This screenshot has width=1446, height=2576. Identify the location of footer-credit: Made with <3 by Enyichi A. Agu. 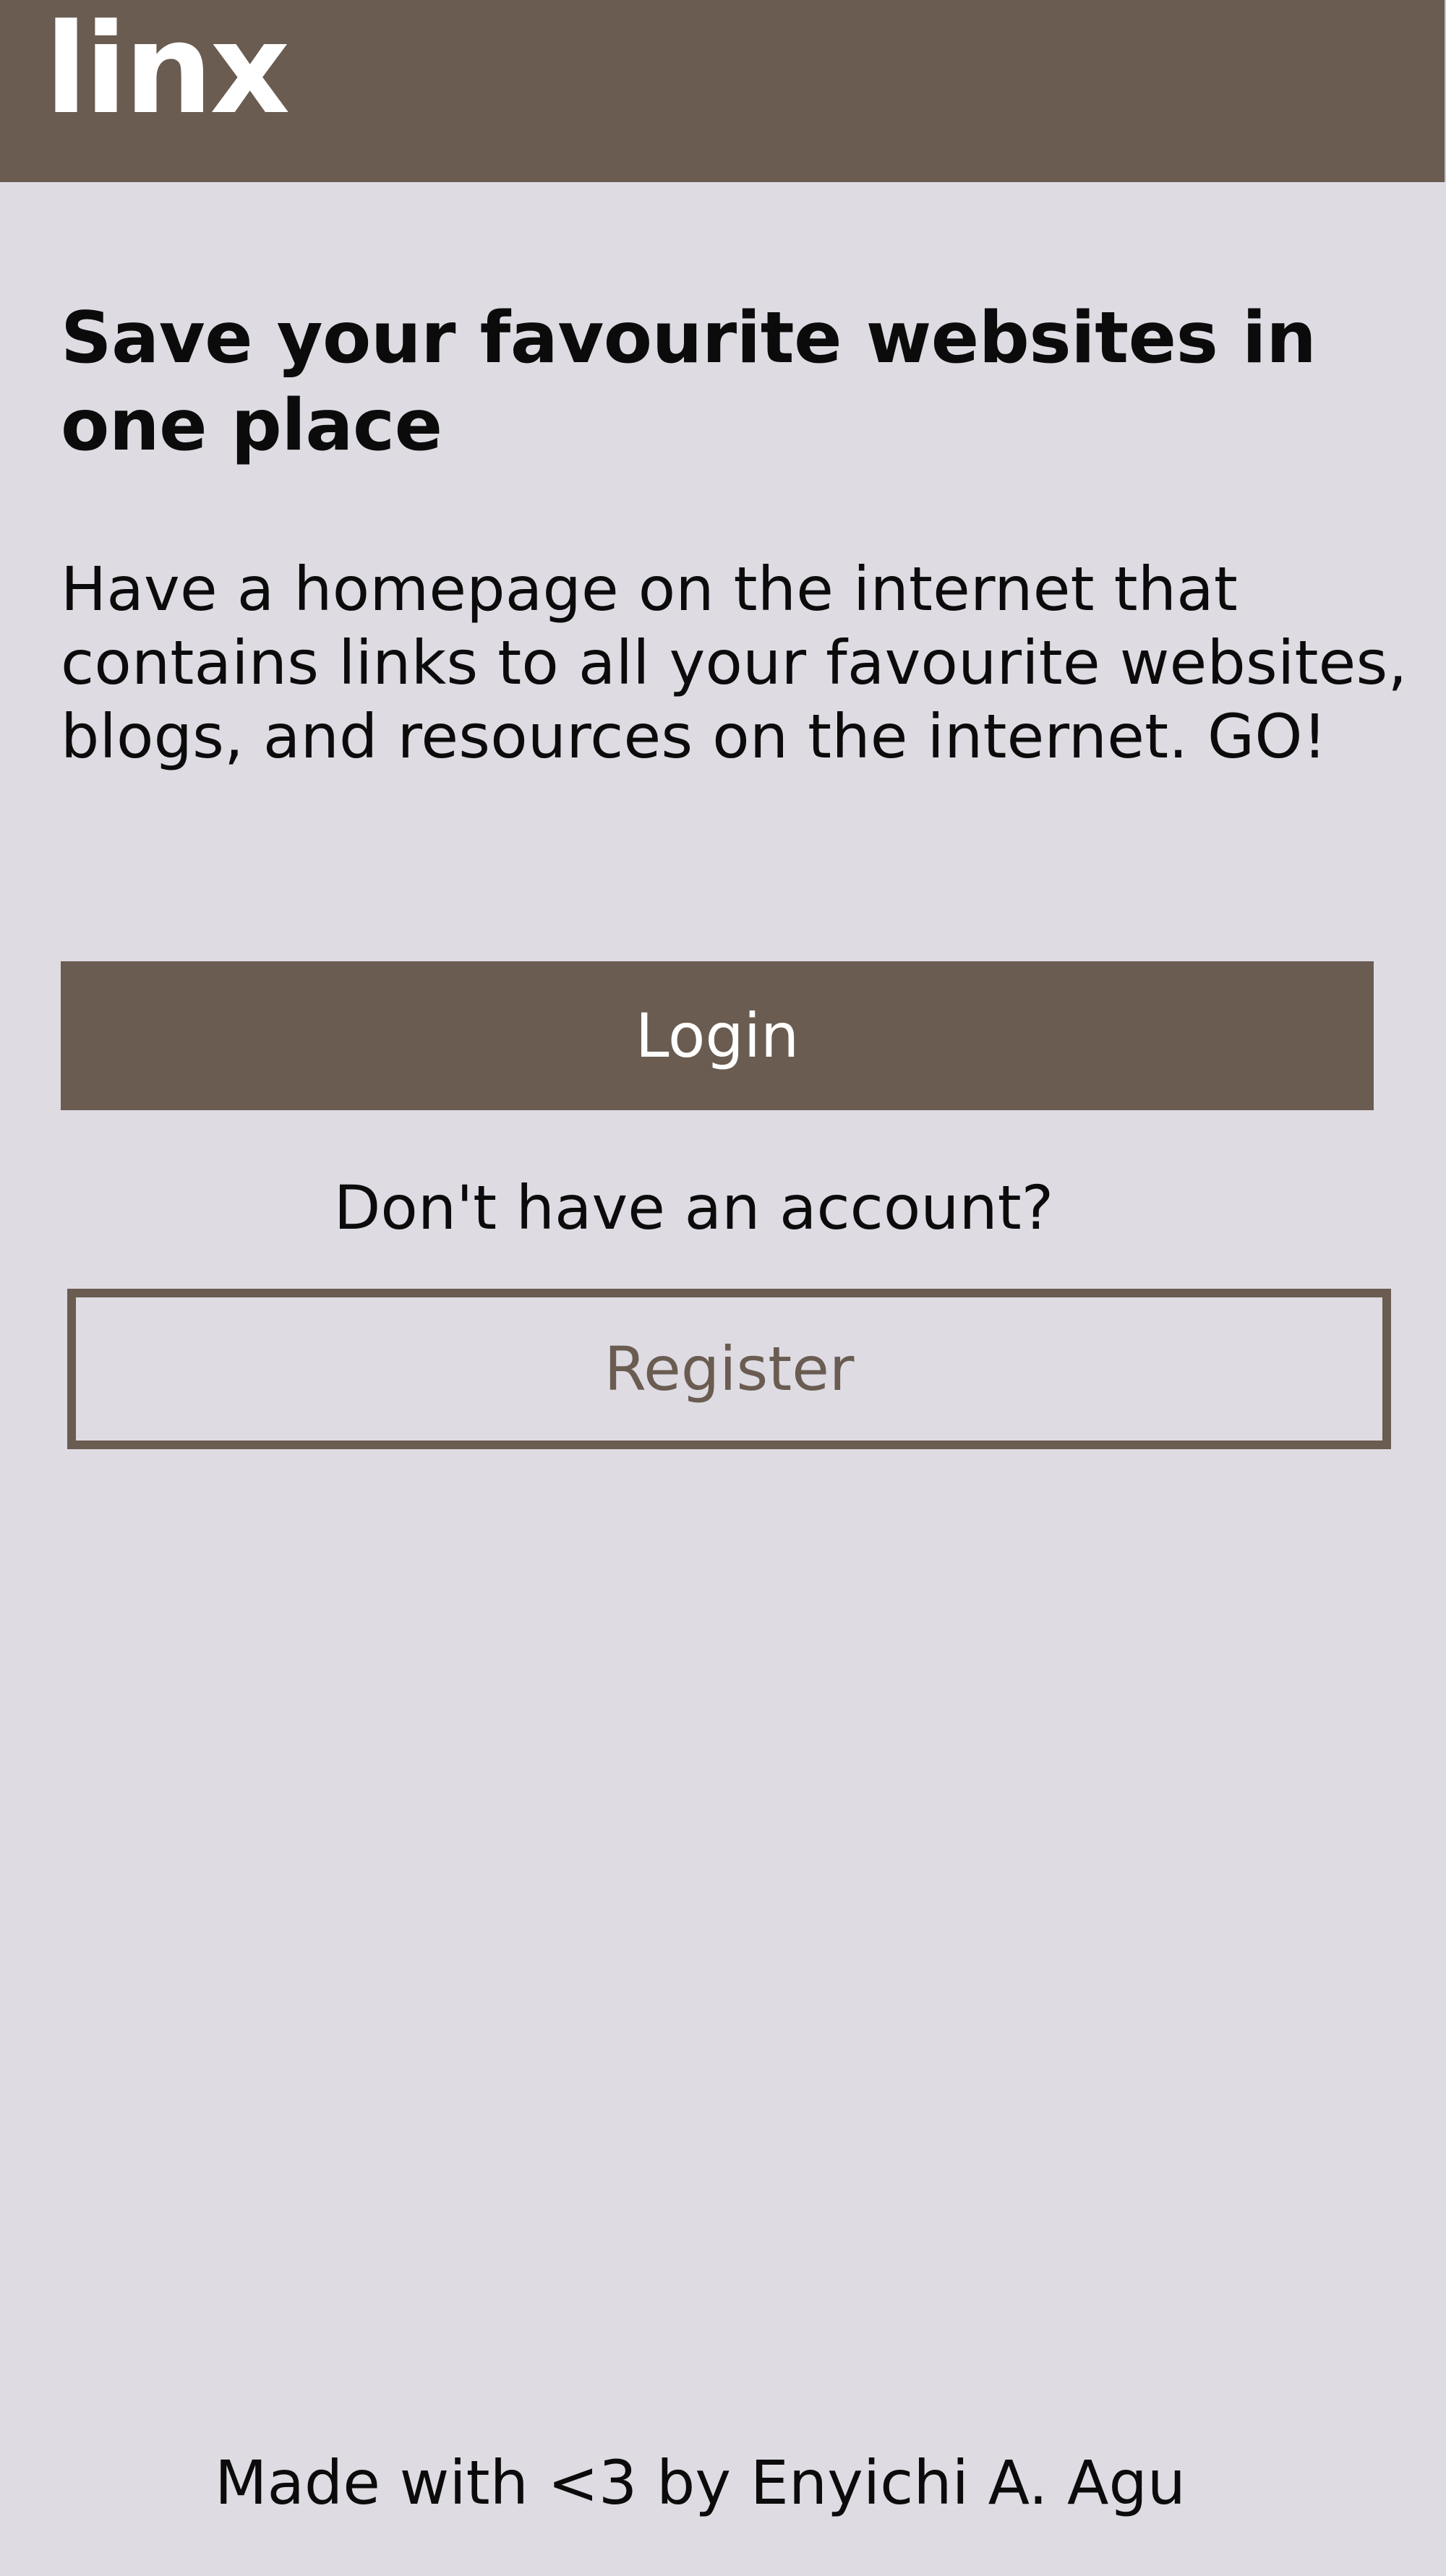
(700, 2483).